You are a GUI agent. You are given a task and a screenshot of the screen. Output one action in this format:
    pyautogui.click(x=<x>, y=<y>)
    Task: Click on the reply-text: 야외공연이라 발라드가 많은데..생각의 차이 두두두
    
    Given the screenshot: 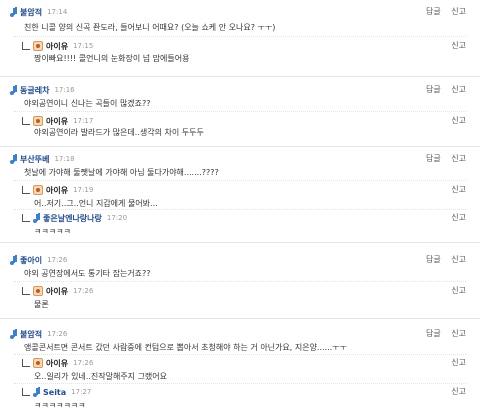 What is the action you would take?
    pyautogui.click(x=119, y=132)
    